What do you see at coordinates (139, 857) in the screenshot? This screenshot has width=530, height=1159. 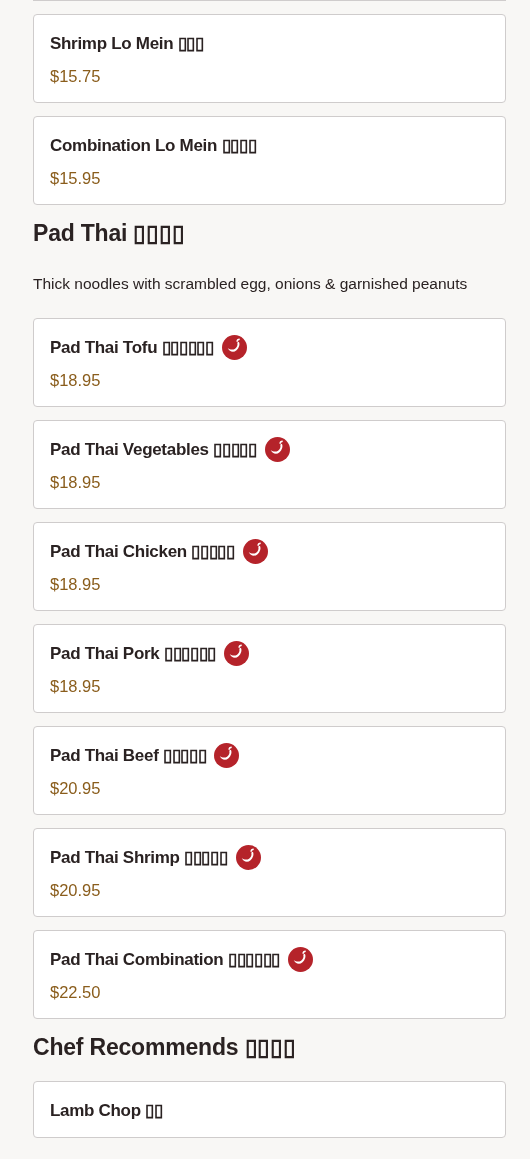 I see `item-name: Pad Thai Shrimp ▯▯▯▯▯` at bounding box center [139, 857].